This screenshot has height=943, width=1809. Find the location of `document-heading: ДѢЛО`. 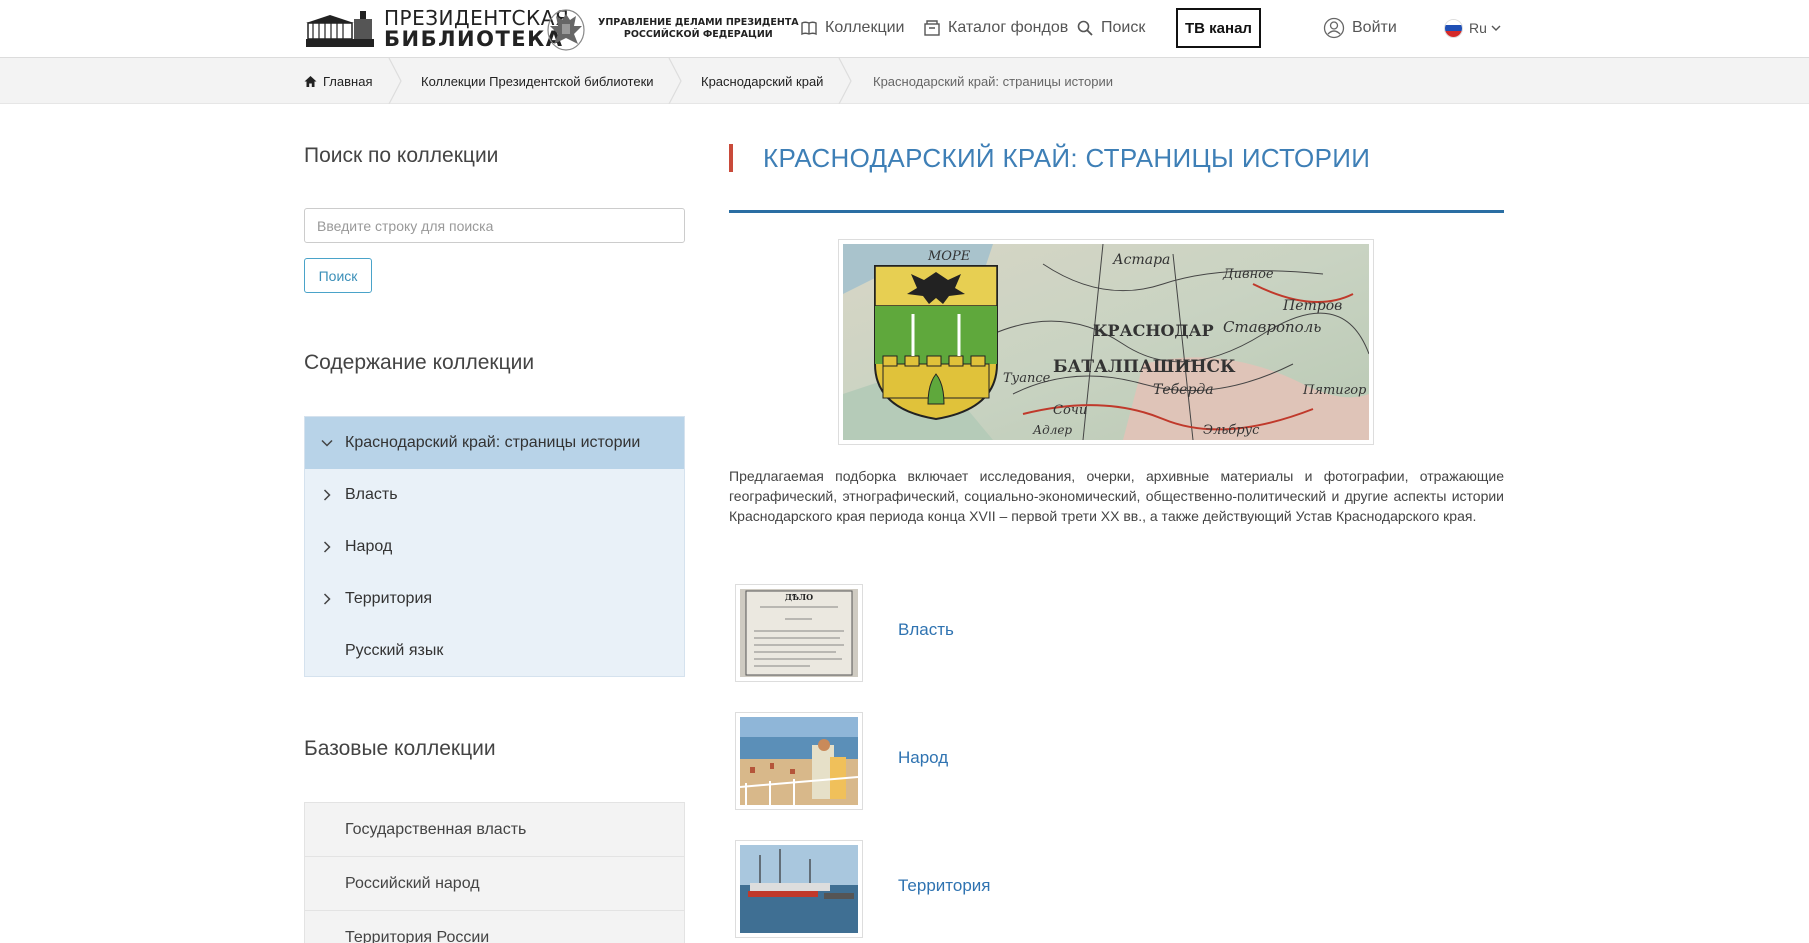

document-heading: ДѢЛО is located at coordinates (799, 597).